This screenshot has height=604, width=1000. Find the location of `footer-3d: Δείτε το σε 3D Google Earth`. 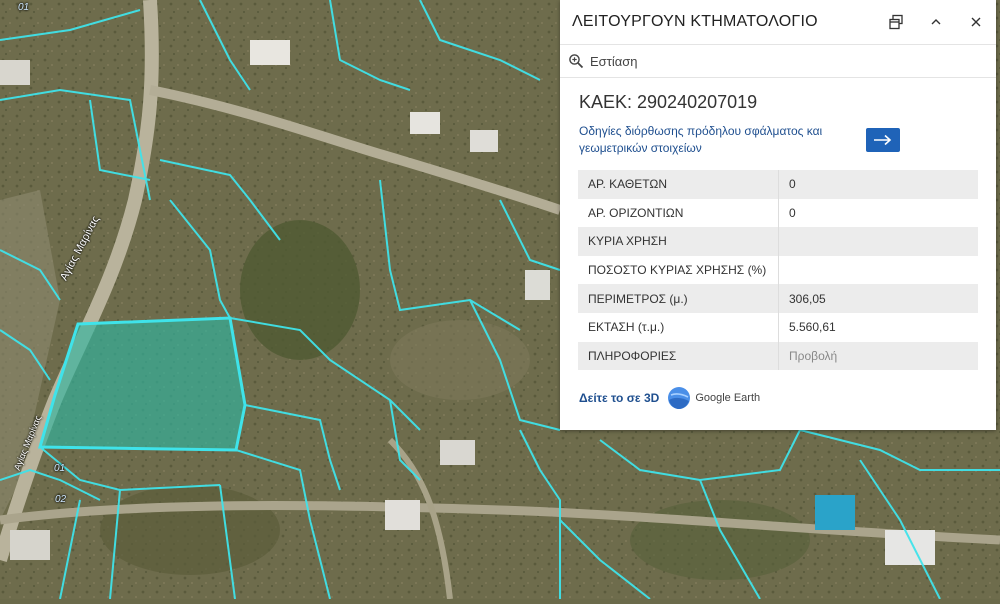

footer-3d: Δείτε το σε 3D Google Earth is located at coordinates (787, 398).